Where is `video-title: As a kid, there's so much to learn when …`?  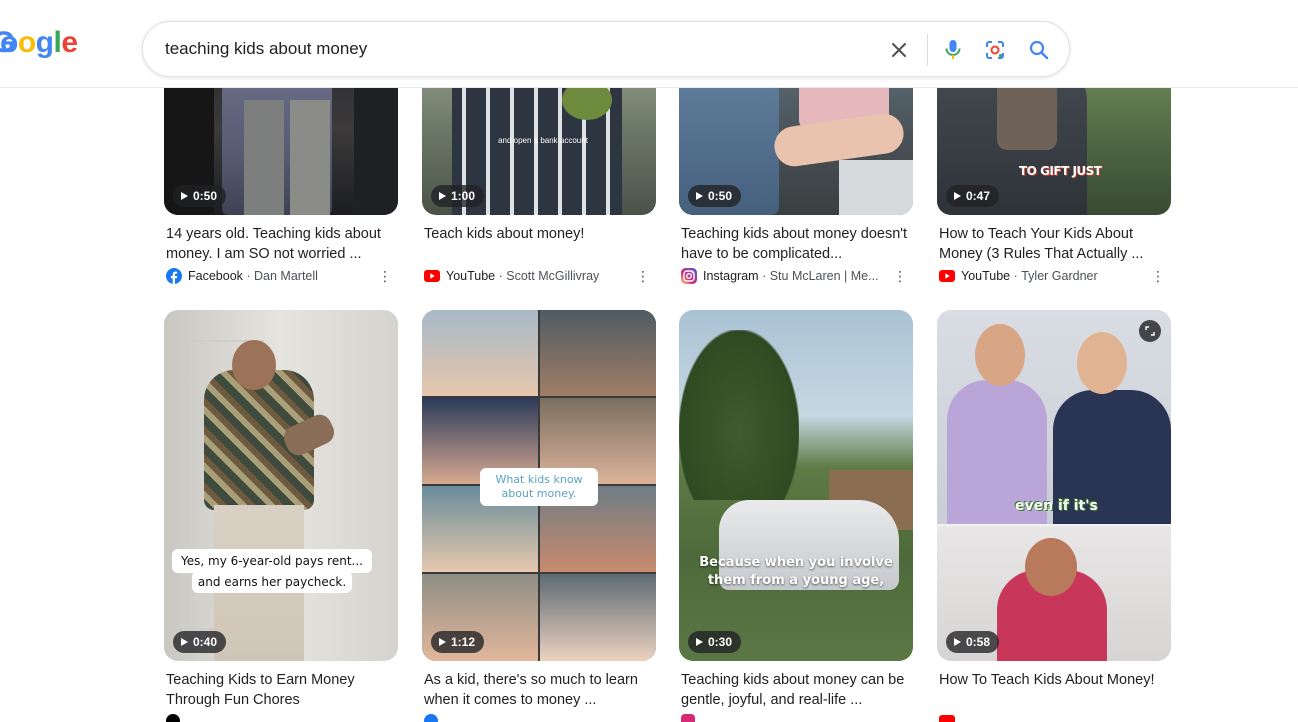 video-title: As a kid, there's so much to learn when … is located at coordinates (540, 690).